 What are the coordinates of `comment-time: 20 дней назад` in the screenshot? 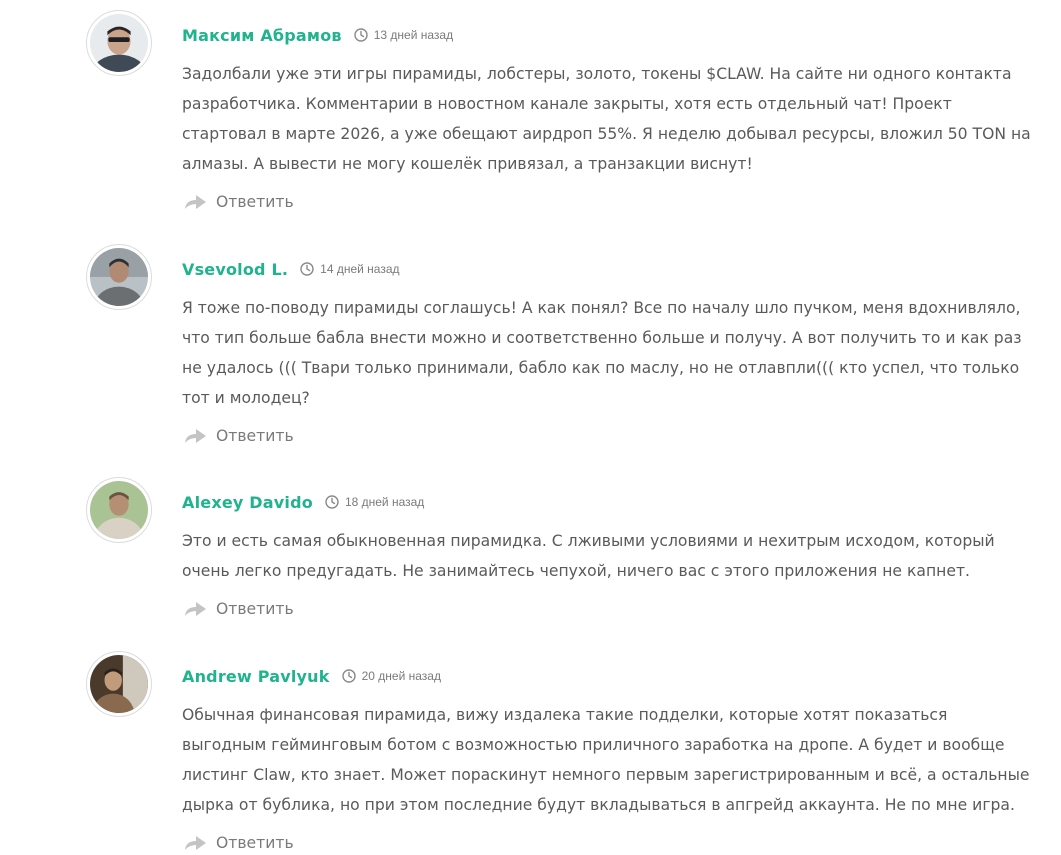 It's located at (401, 676).